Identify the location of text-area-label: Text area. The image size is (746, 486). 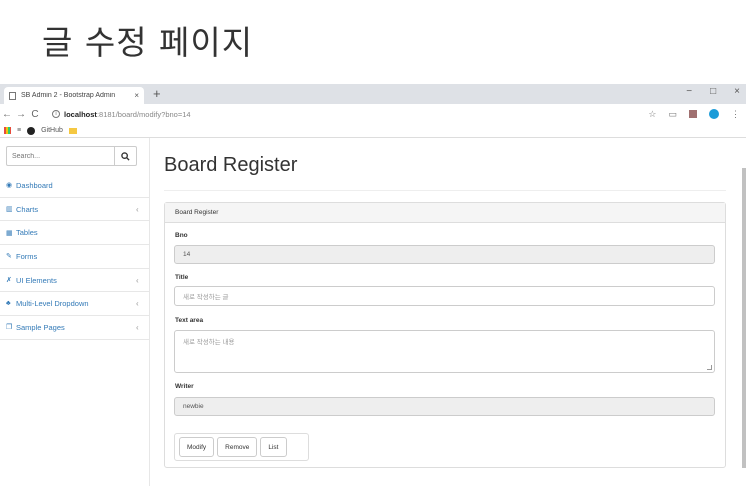
(189, 320).